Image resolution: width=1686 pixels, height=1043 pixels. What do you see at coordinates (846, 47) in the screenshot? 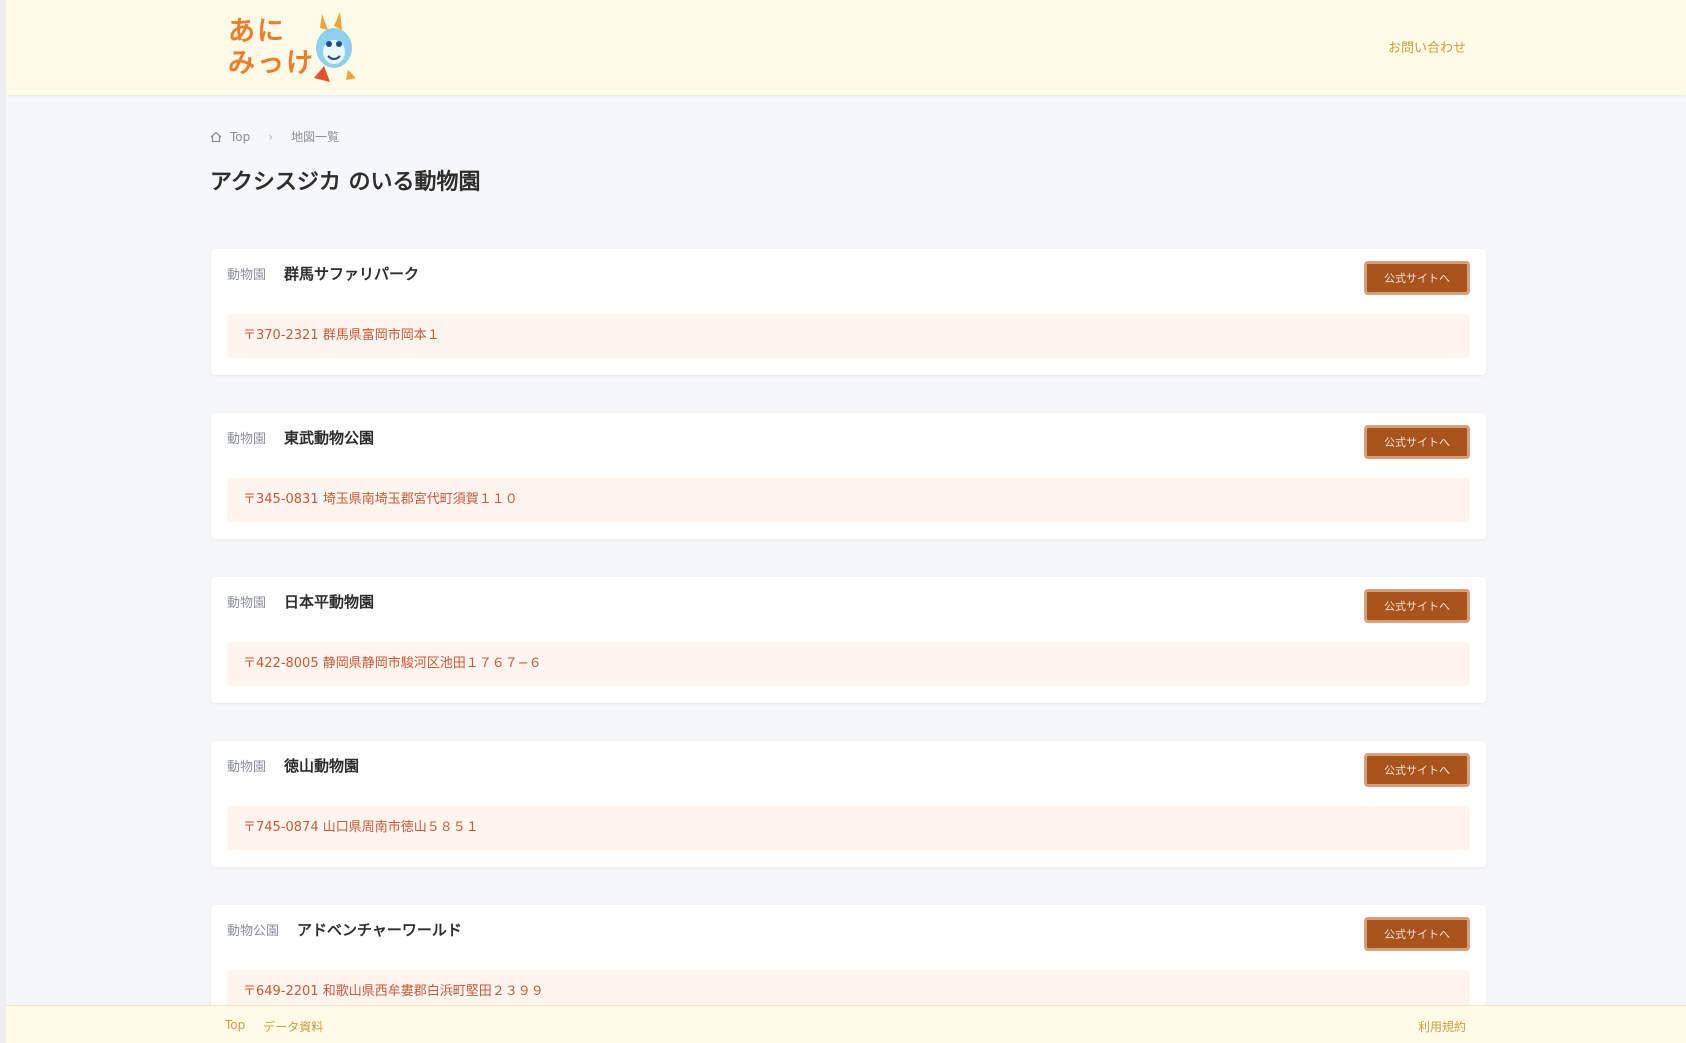
I see `site-header: あに みっけ お問い合わせ` at bounding box center [846, 47].